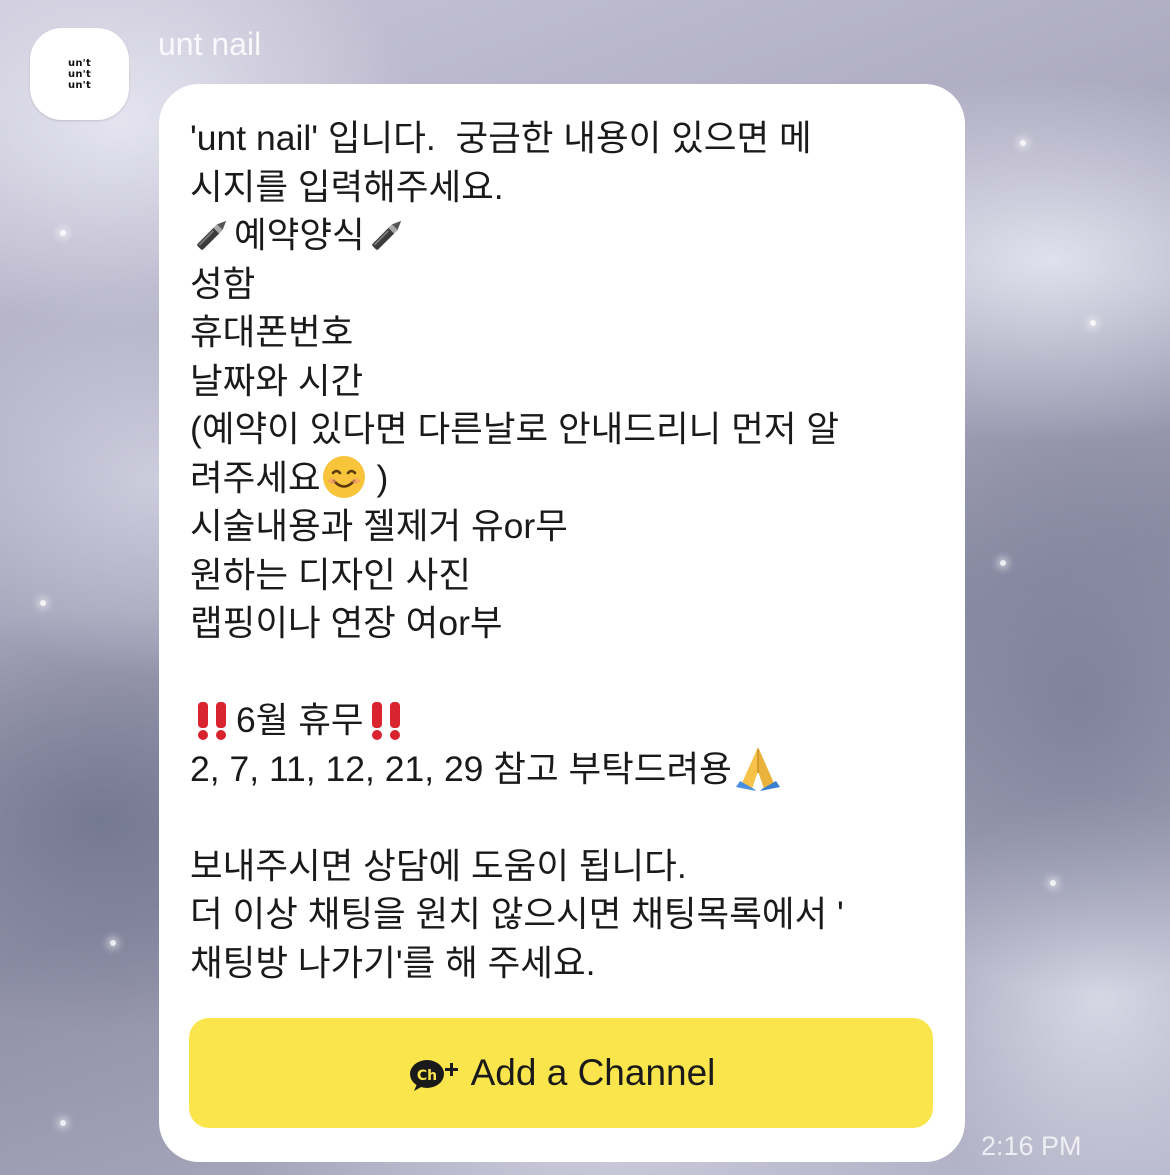 The height and width of the screenshot is (1175, 1170). What do you see at coordinates (517, 914) in the screenshot?
I see `message-line: 더 이상 채팅을 원치 않으시면 채팅목록에서 '` at bounding box center [517, 914].